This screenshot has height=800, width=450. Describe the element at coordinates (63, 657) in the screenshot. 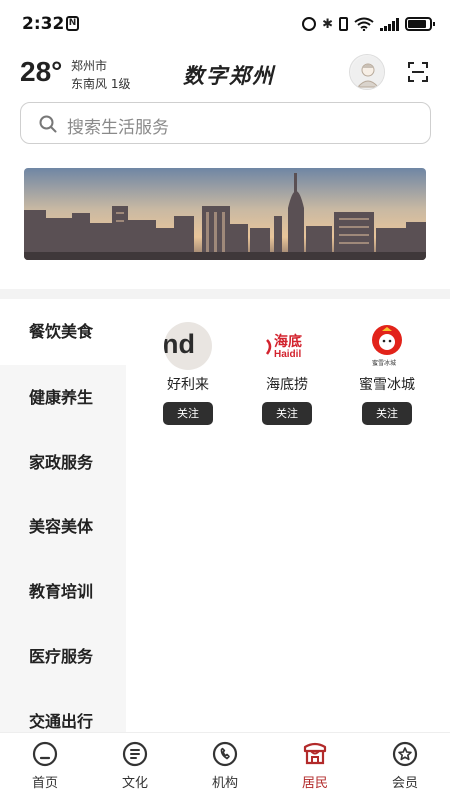

I see `category-item-medical: 医疗服务` at that location.